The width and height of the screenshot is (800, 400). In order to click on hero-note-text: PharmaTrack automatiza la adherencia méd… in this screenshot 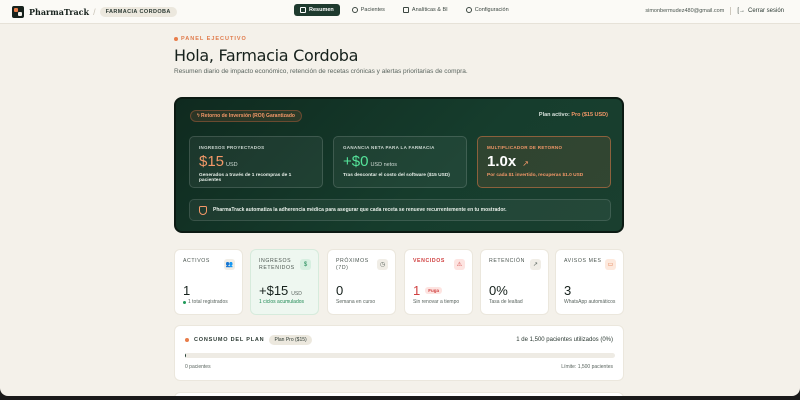, I will do `click(360, 210)`.